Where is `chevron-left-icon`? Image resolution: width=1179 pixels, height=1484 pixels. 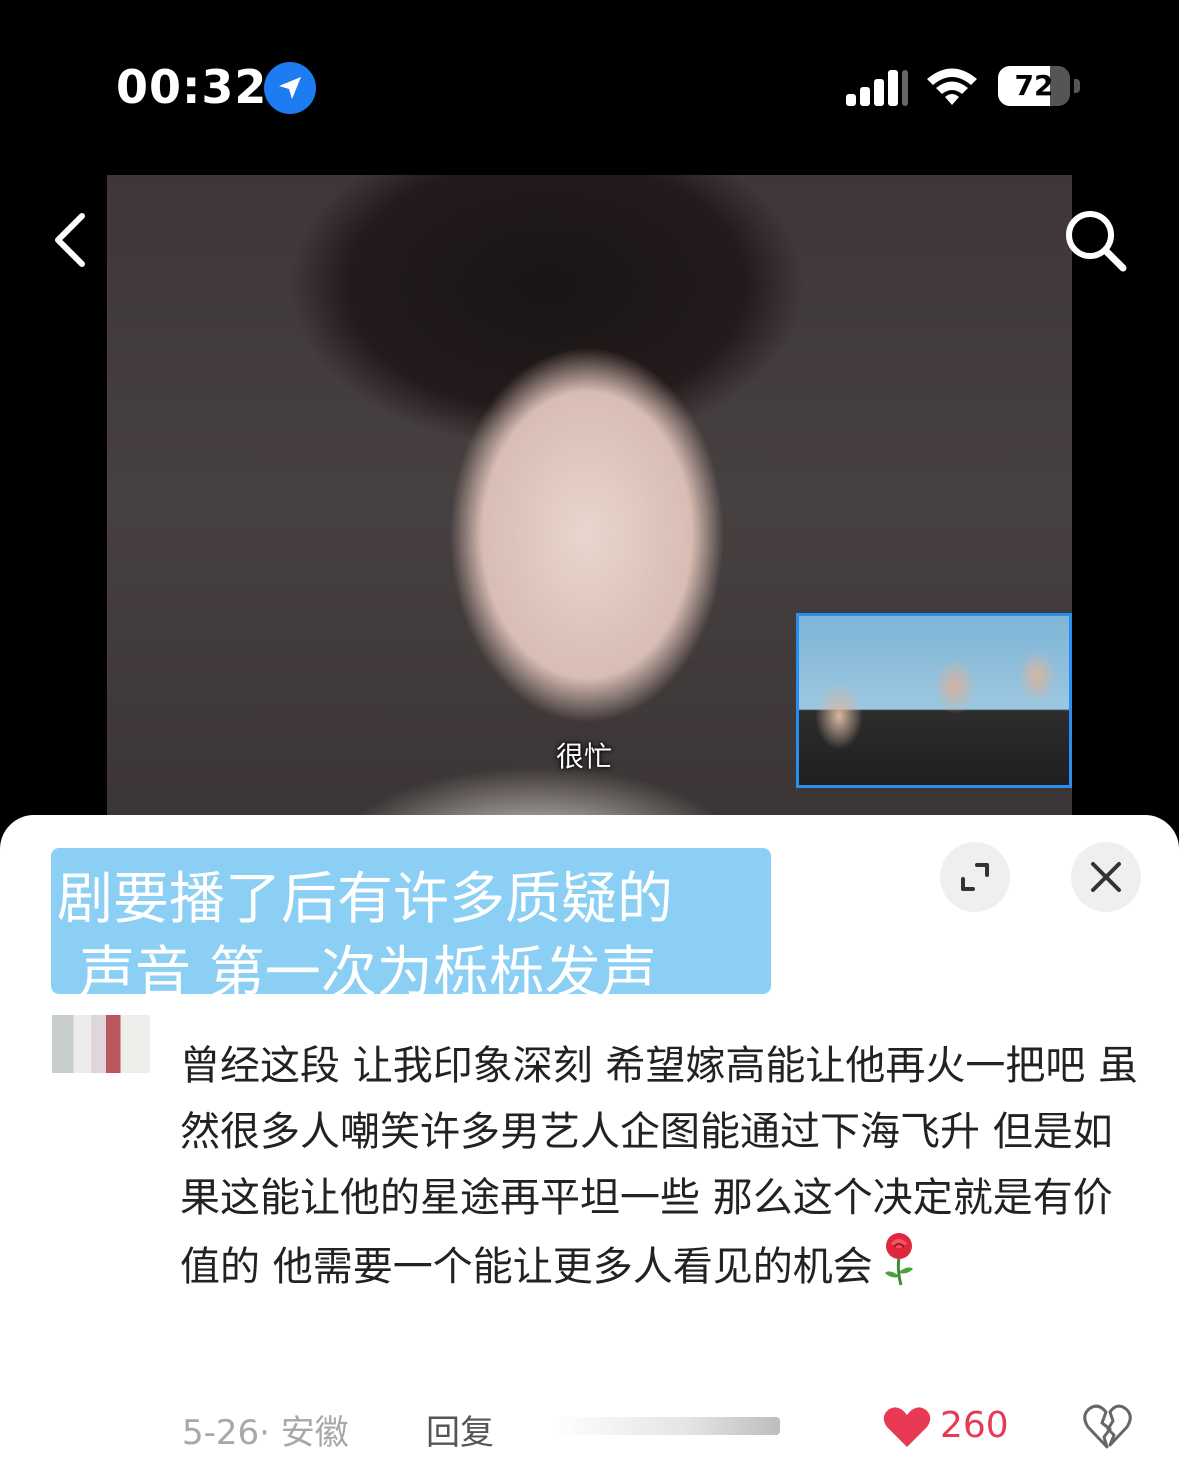 chevron-left-icon is located at coordinates (70, 240).